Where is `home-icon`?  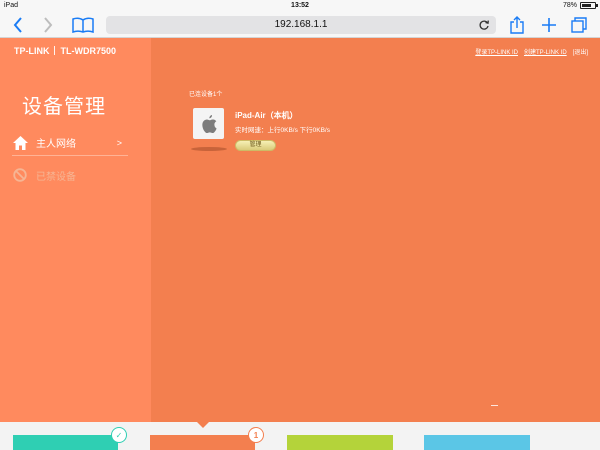
home-icon is located at coordinates (20, 143).